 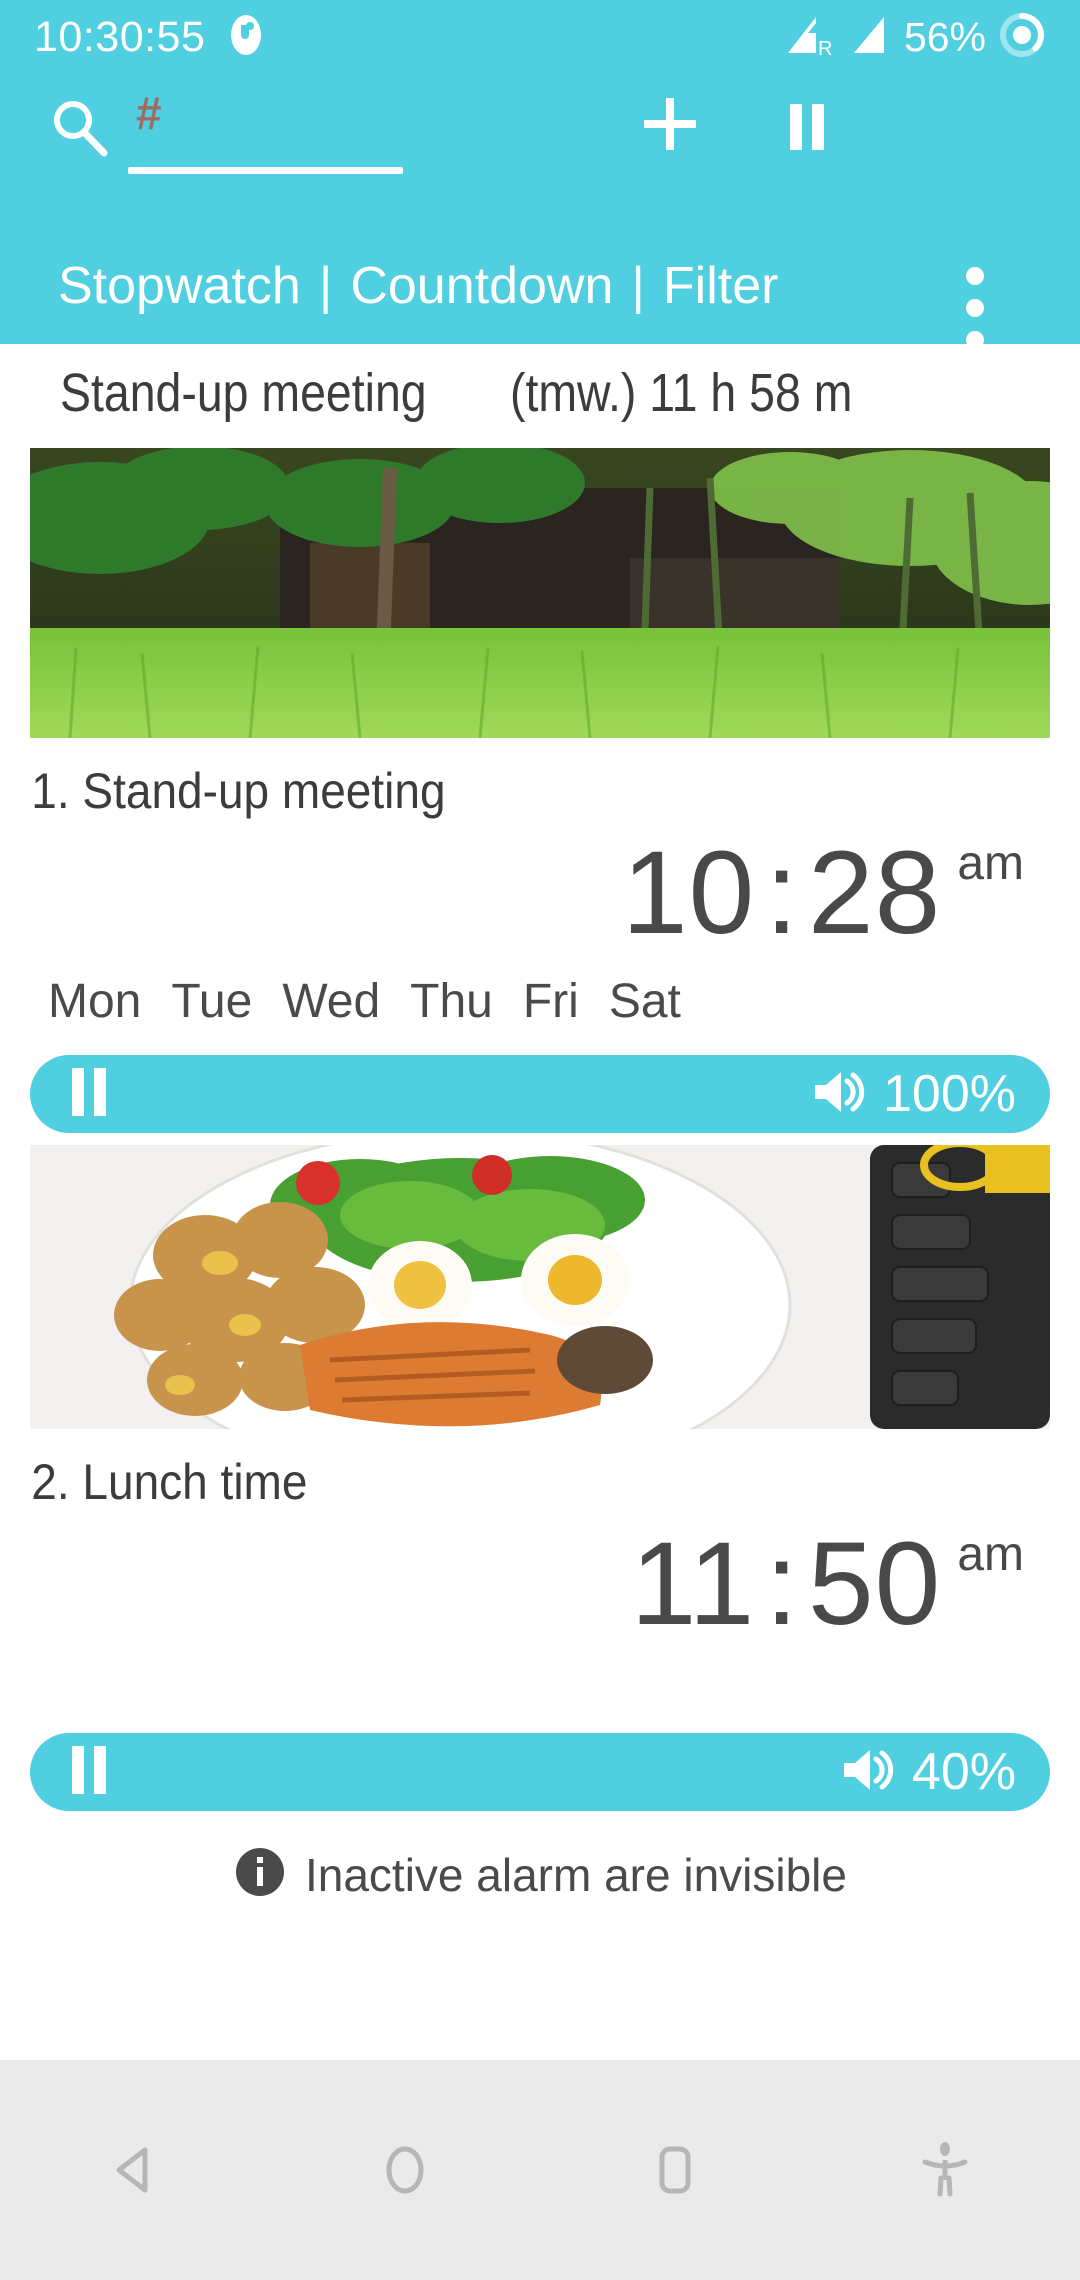 What do you see at coordinates (540, 1577) in the screenshot?
I see `alarm-time-2: 11 : 50 am` at bounding box center [540, 1577].